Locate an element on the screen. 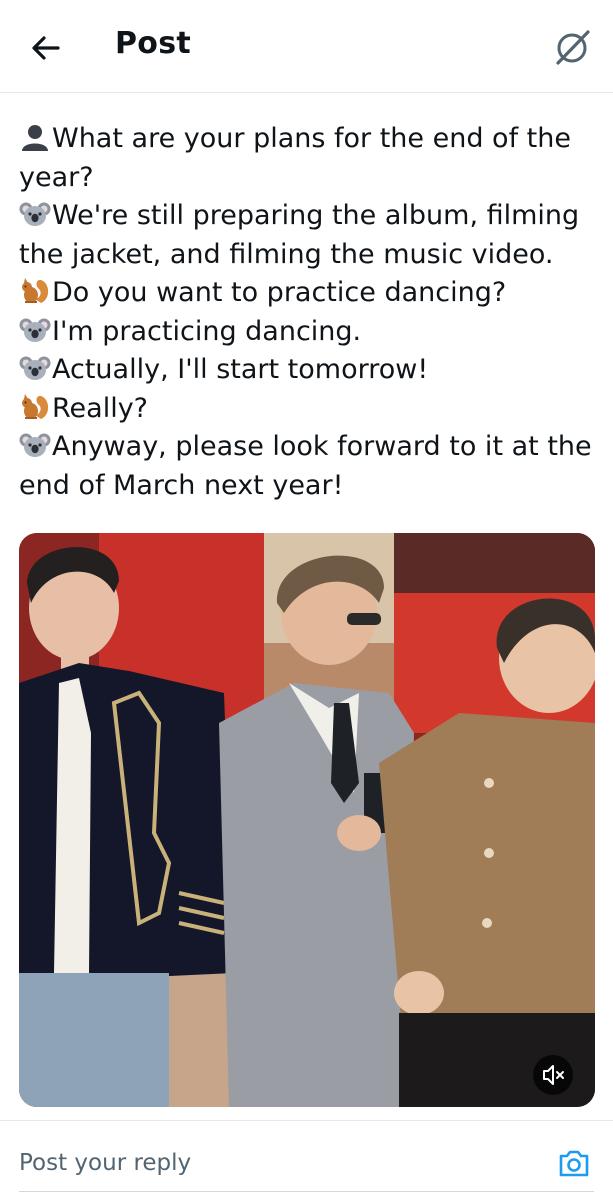 This screenshot has height=1201, width=613. camera-icon is located at coordinates (574, 1163).